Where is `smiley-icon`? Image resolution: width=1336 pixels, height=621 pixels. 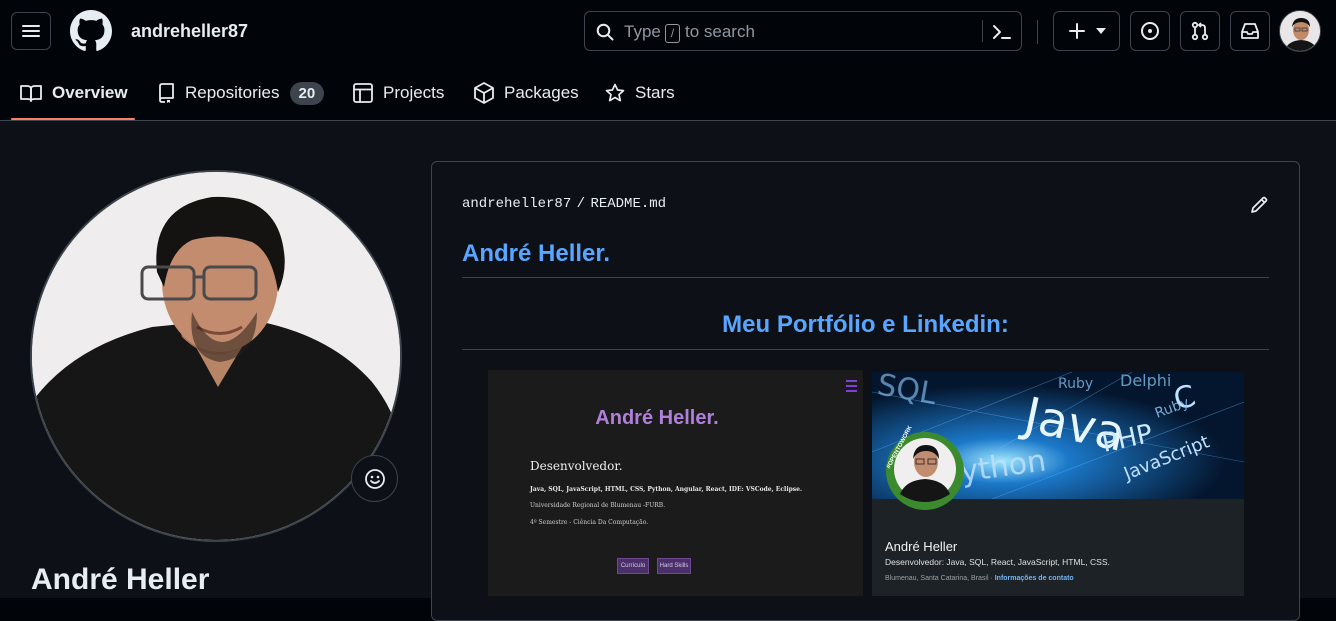 smiley-icon is located at coordinates (374, 478).